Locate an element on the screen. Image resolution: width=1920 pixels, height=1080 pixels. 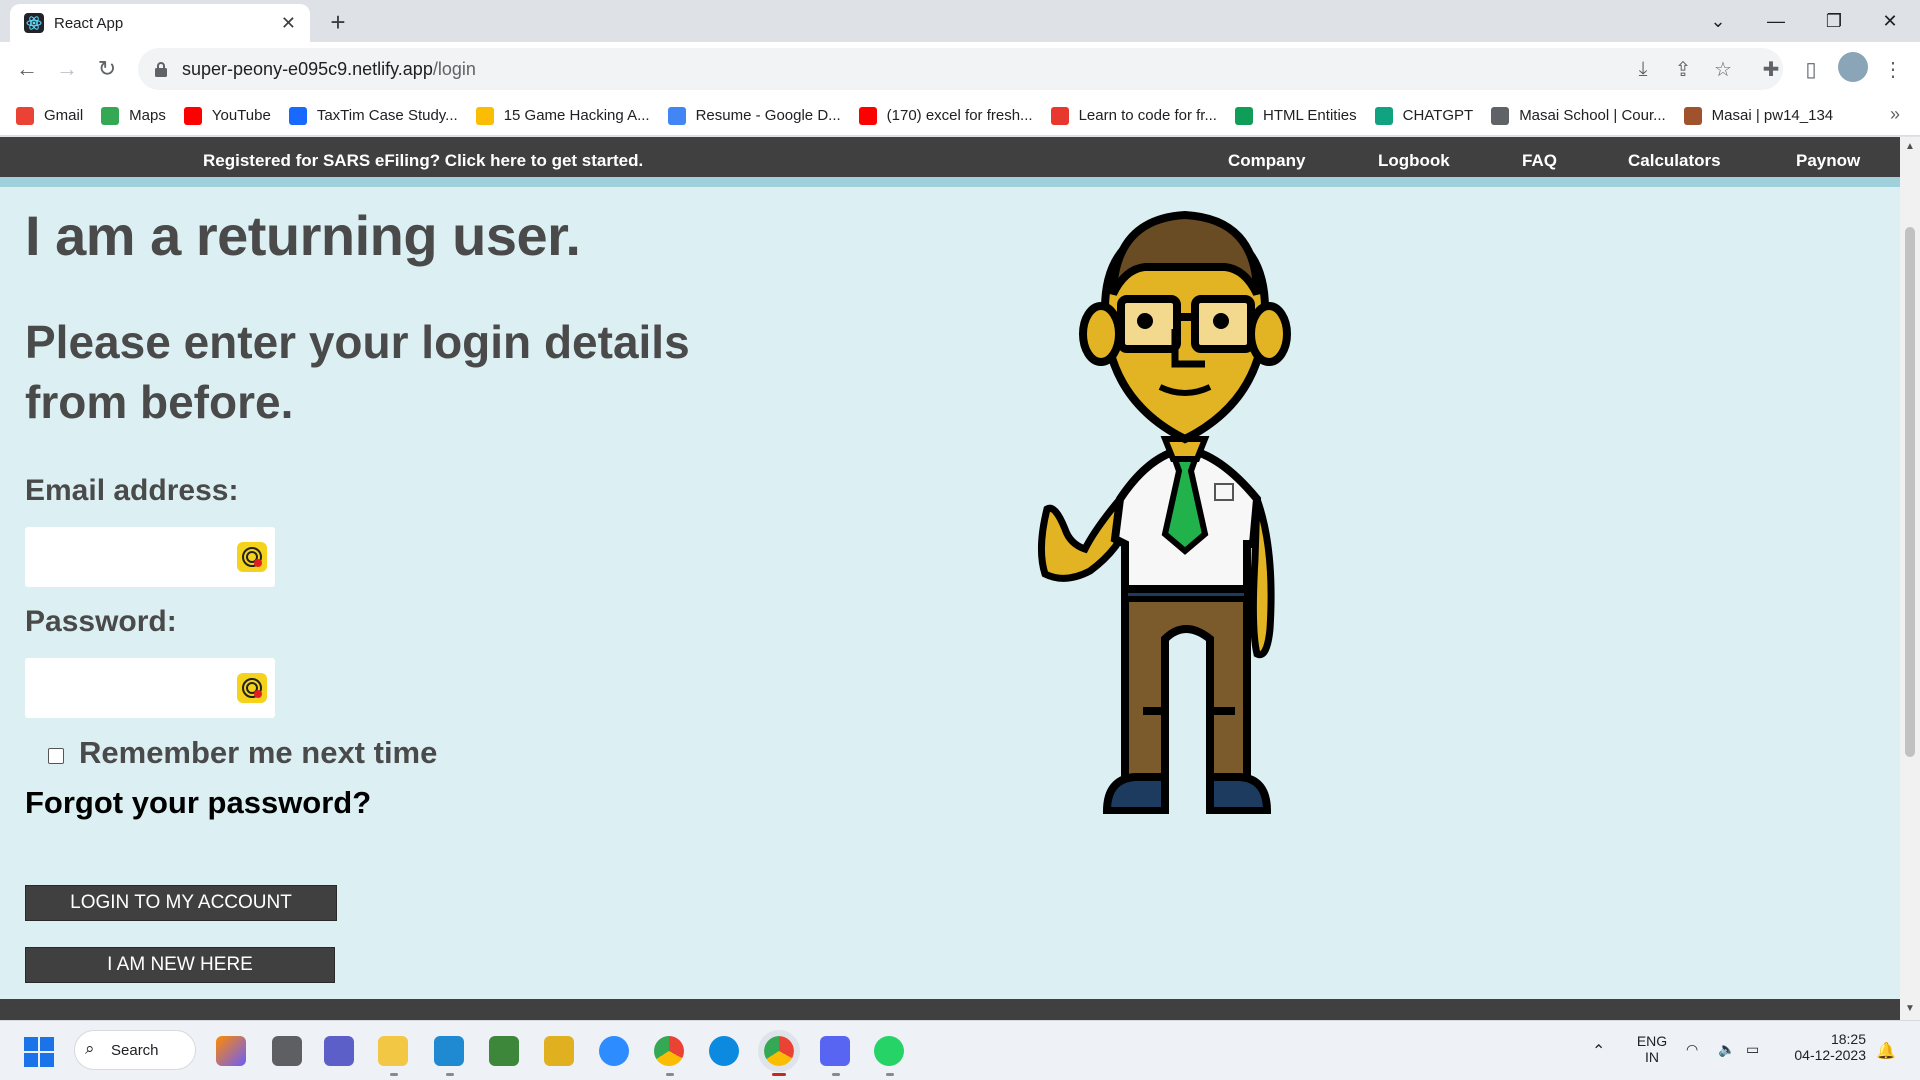
vscode-icon is located at coordinates (449, 1051).